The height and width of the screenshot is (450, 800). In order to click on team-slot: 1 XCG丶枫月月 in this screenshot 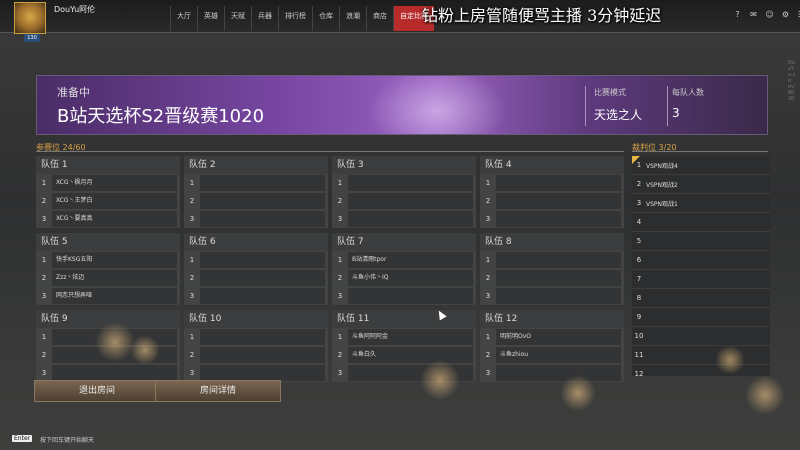, I will do `click(108, 183)`.